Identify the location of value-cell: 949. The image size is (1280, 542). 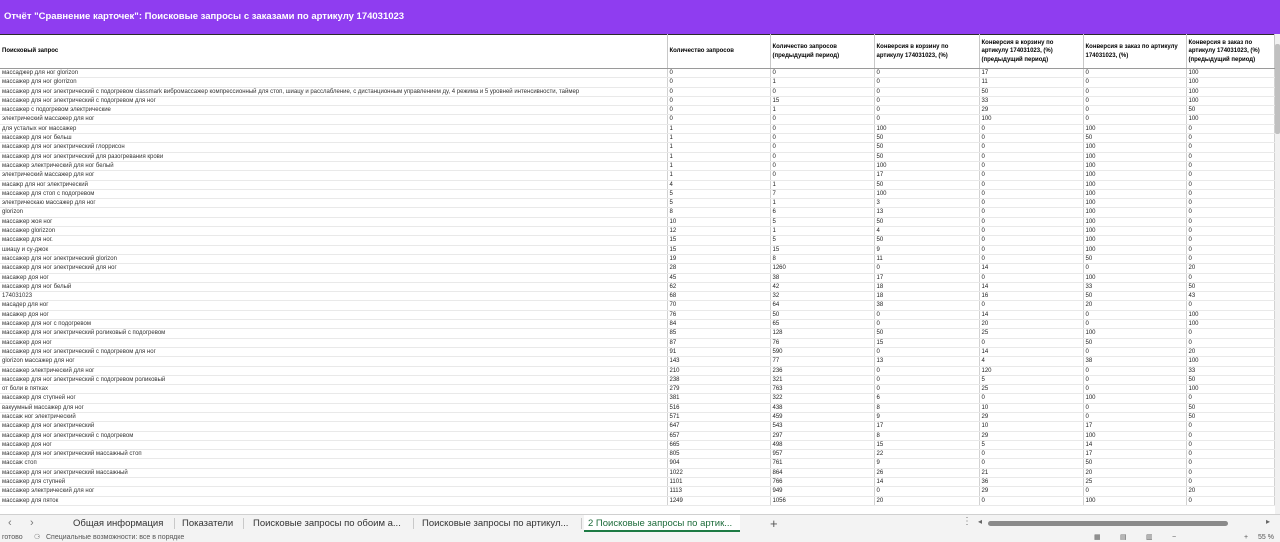
(822, 491).